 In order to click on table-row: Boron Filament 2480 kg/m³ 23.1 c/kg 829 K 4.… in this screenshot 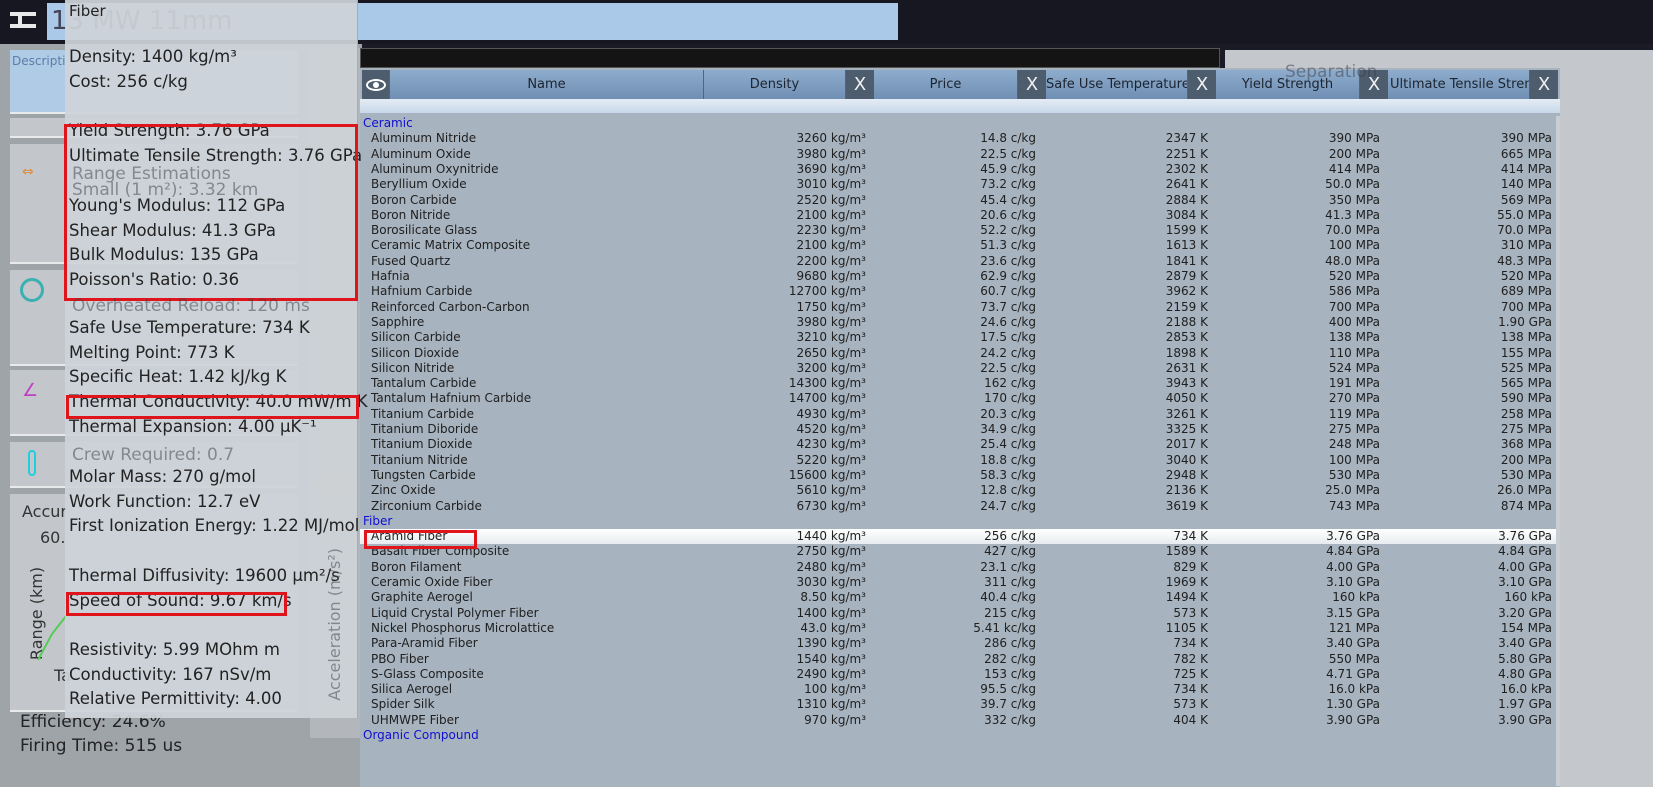, I will do `click(958, 567)`.